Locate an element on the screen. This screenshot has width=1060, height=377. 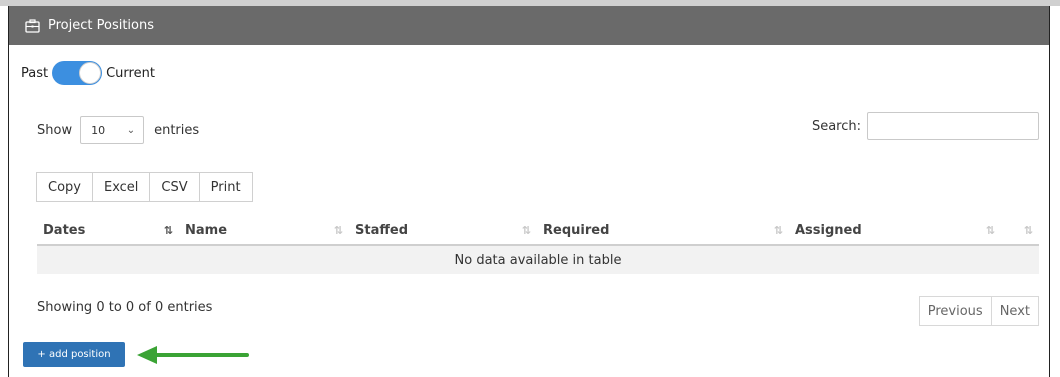
past-current-switch is located at coordinates (77, 73).